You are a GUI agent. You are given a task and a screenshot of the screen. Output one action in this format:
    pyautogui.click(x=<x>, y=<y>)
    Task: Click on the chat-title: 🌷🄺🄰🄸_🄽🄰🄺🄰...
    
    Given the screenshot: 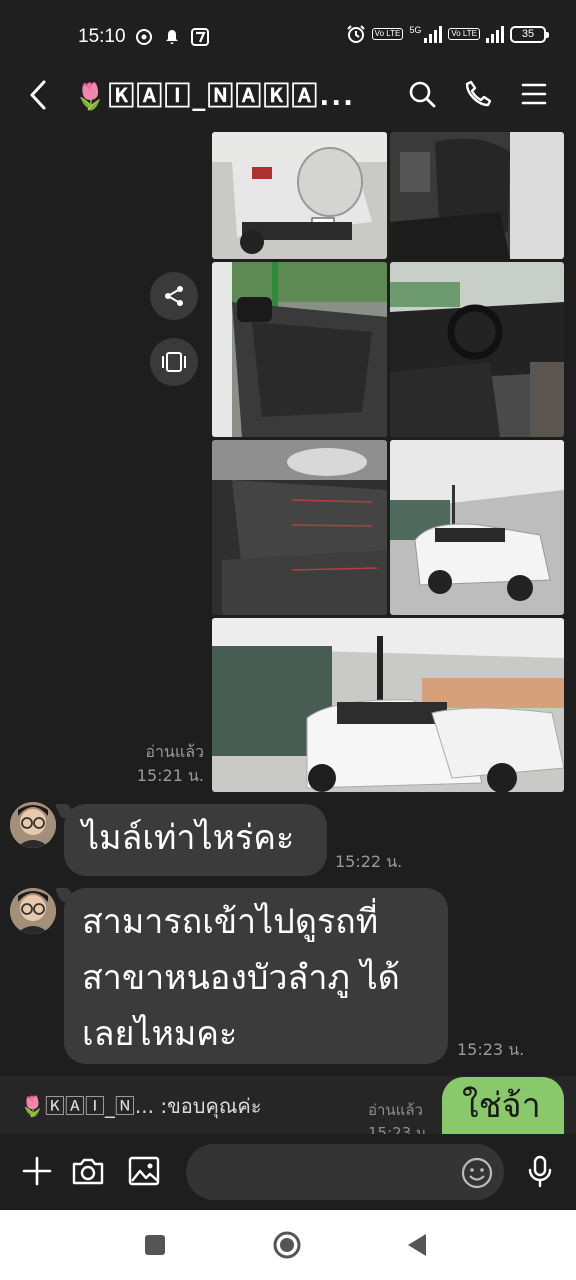 What is the action you would take?
    pyautogui.click(x=214, y=94)
    